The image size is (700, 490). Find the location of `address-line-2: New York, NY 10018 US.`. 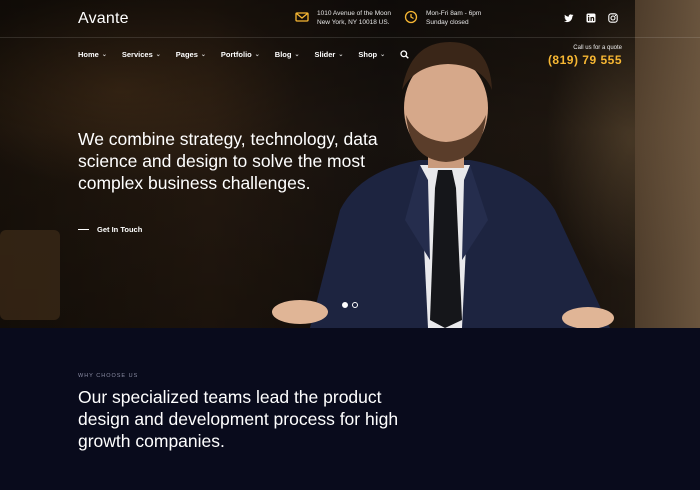

address-line-2: New York, NY 10018 US. is located at coordinates (353, 22).